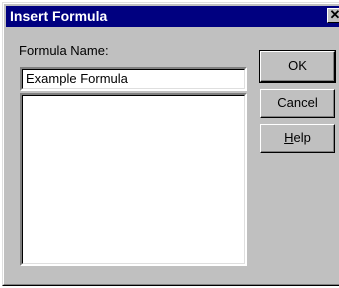 Image resolution: width=339 pixels, height=288 pixels. What do you see at coordinates (64, 50) in the screenshot?
I see `formula-name-label: Formula Name:` at bounding box center [64, 50].